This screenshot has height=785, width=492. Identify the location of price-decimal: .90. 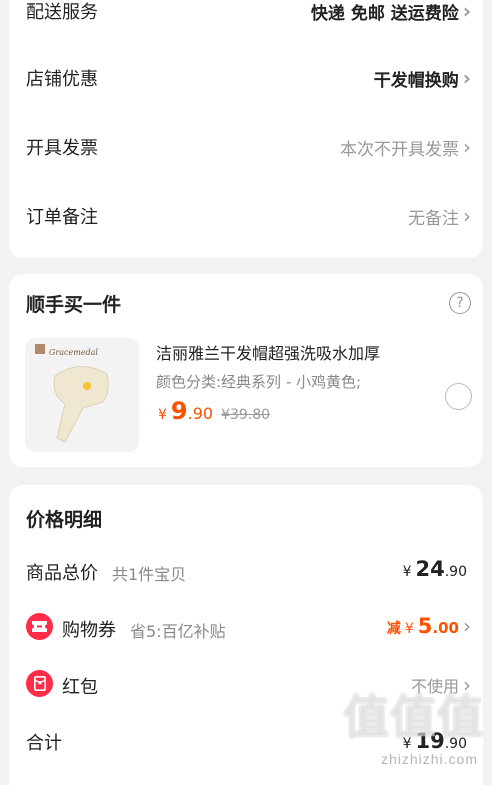
(200, 413).